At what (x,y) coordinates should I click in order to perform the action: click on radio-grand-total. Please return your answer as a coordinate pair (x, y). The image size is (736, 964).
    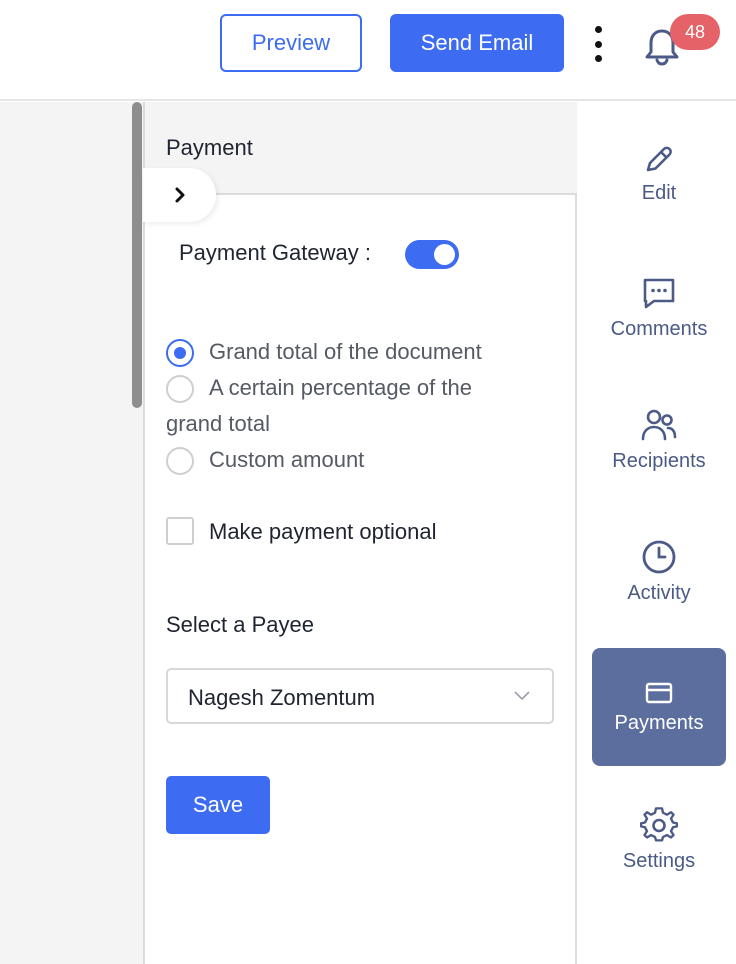
    Looking at the image, I should click on (180, 353).